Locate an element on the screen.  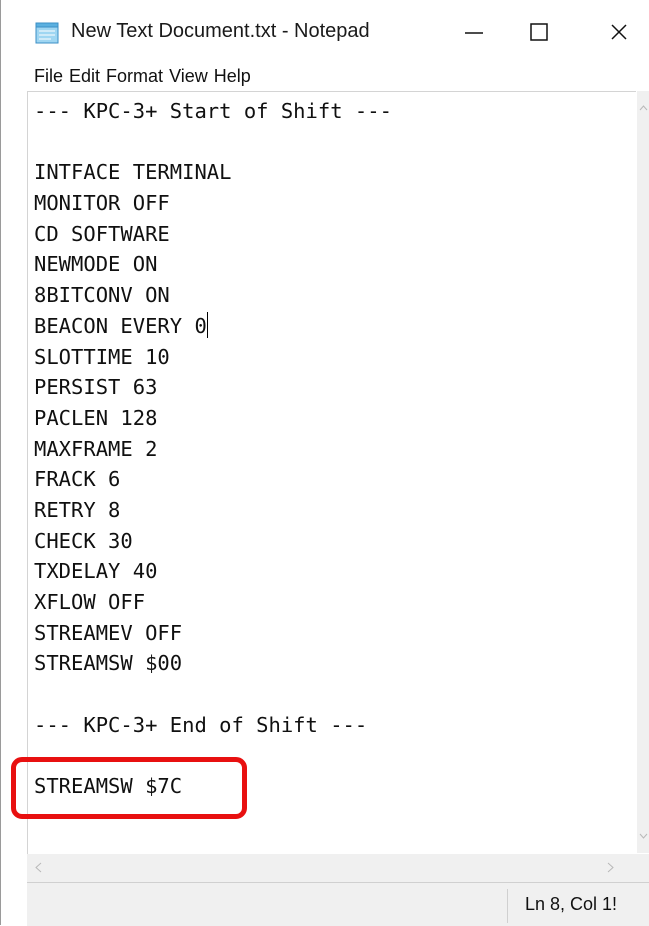
title-bar: New Text Document.txt - Notepad is located at coordinates (325, 31).